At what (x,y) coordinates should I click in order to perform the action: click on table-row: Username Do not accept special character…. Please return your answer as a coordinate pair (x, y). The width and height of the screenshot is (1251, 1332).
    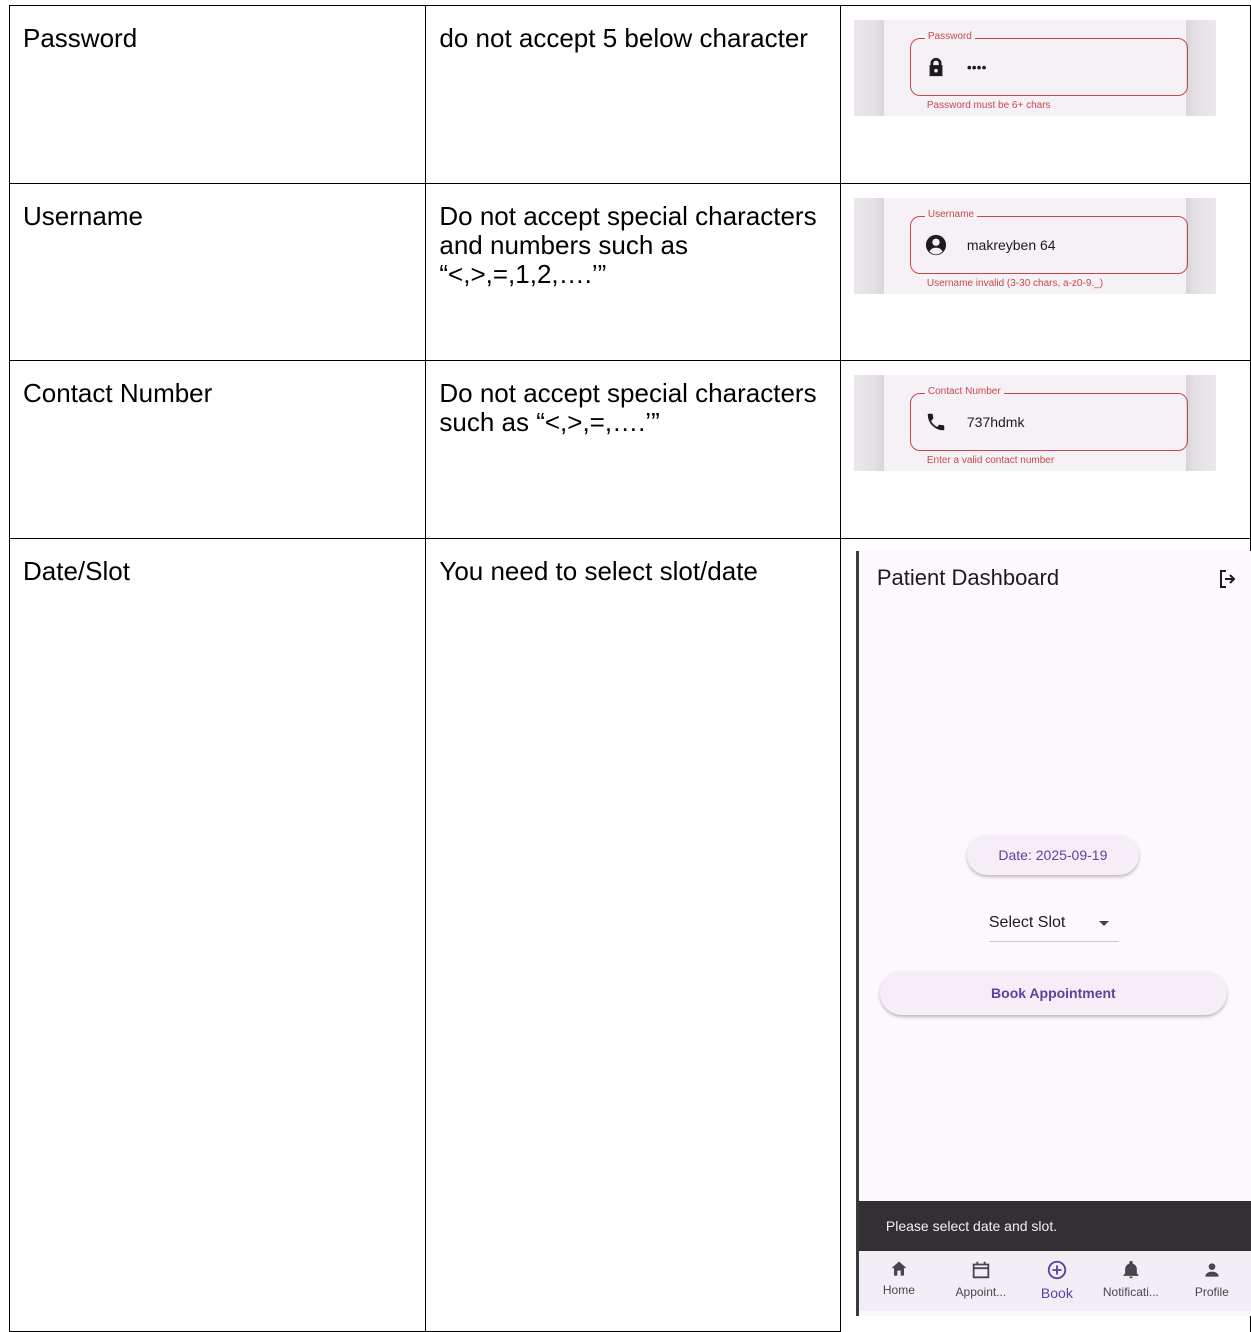
    Looking at the image, I should click on (629, 272).